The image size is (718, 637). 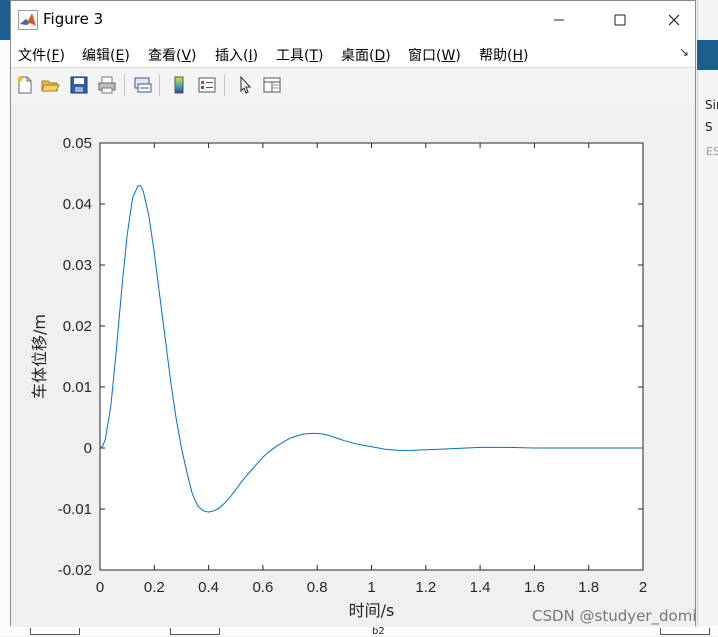 I want to click on edit-plot-icon, so click(x=246, y=84).